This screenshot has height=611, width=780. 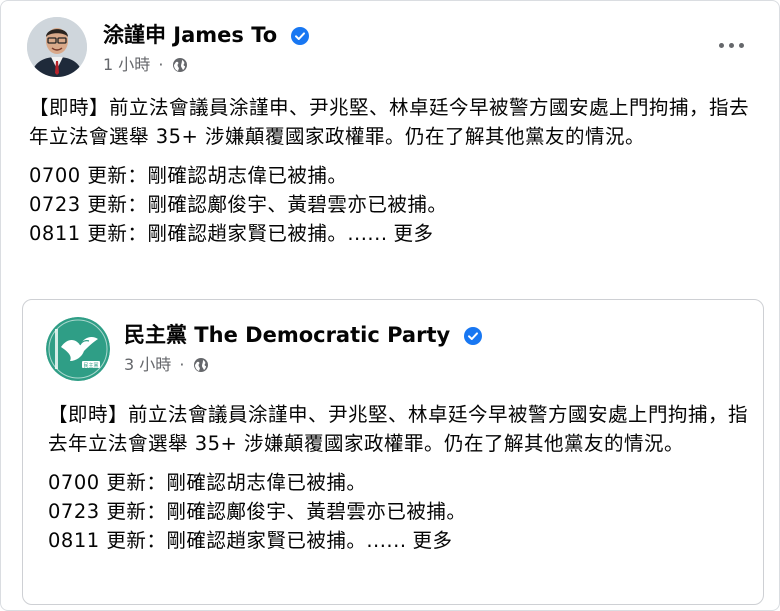 I want to click on author-name-text: 涂謹申 James To, so click(x=190, y=35).